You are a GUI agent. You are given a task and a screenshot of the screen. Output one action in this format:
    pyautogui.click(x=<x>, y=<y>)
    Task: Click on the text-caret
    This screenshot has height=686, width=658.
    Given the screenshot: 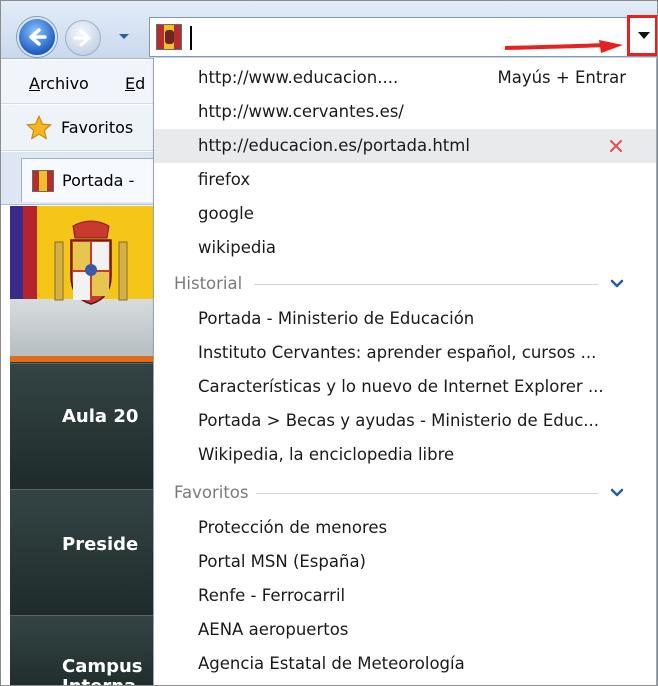 What is the action you would take?
    pyautogui.click(x=191, y=38)
    